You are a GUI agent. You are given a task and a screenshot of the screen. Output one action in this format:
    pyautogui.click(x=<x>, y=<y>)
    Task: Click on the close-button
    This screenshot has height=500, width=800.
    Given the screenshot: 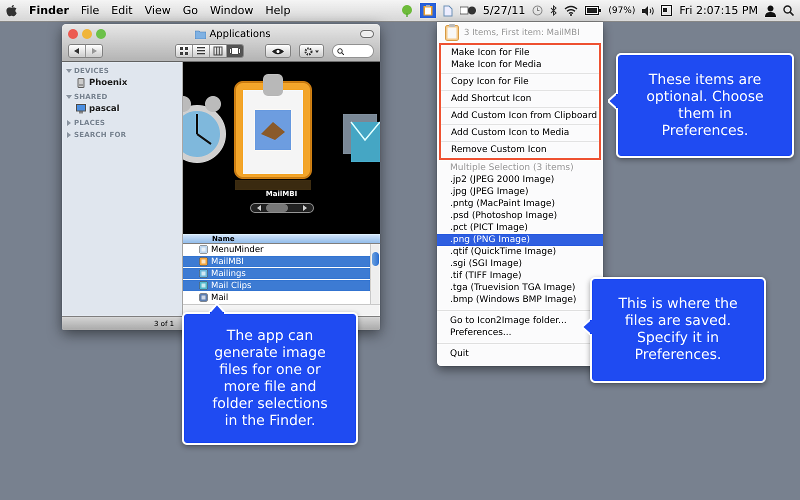 What is the action you would take?
    pyautogui.click(x=73, y=34)
    